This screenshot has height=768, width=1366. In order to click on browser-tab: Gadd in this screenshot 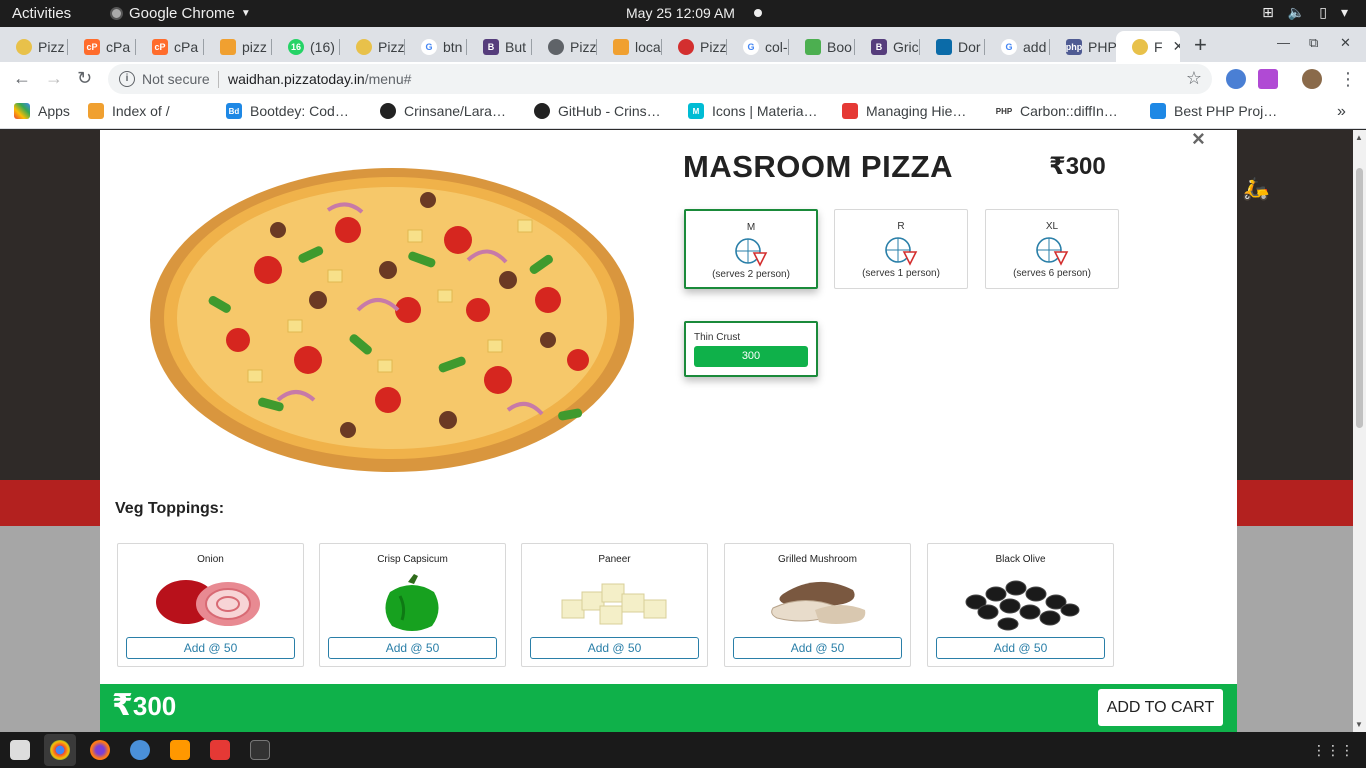, I will do `click(1017, 46)`.